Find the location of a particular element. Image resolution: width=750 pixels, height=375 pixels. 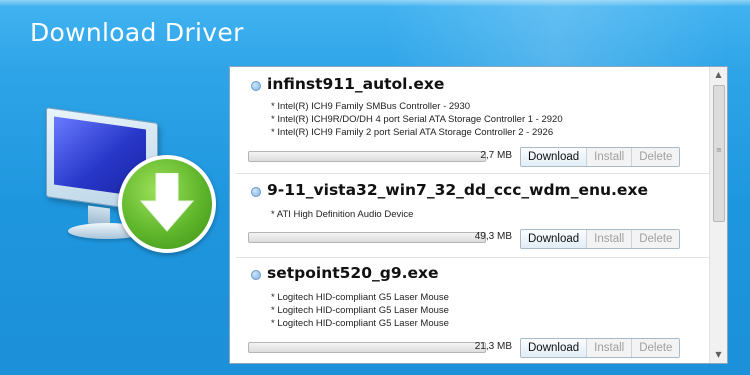

scroll-up-arrow-icon: ▲ is located at coordinates (718, 75).